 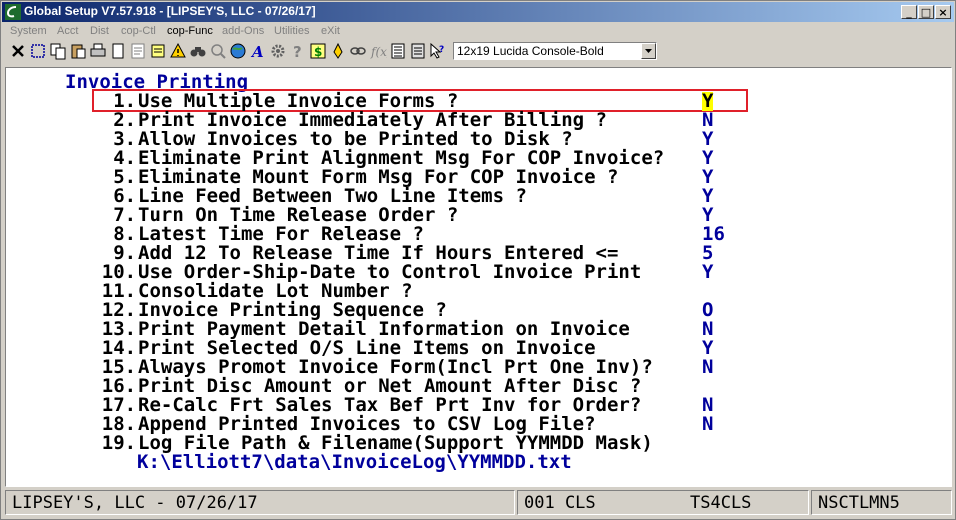 What do you see at coordinates (438, 51) in the screenshot?
I see `help-cursor-icon: ?` at bounding box center [438, 51].